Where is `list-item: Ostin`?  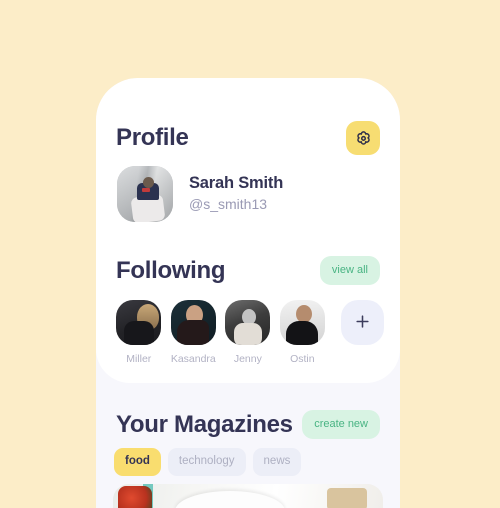
list-item: Ostin is located at coordinates (303, 332).